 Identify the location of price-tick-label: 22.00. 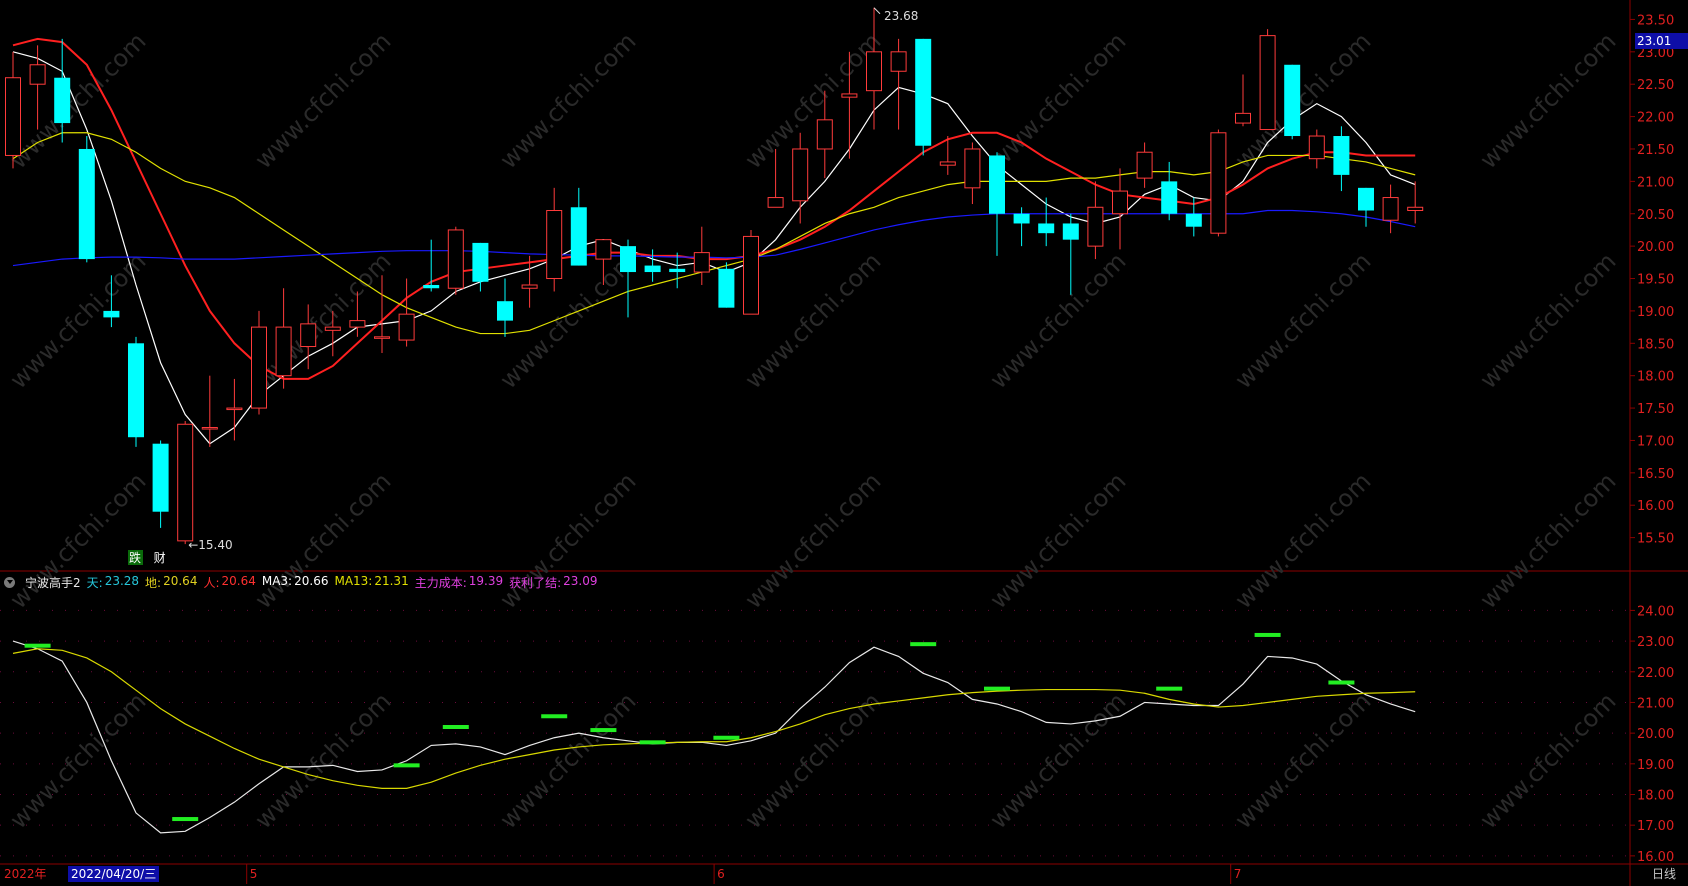
(1655, 118).